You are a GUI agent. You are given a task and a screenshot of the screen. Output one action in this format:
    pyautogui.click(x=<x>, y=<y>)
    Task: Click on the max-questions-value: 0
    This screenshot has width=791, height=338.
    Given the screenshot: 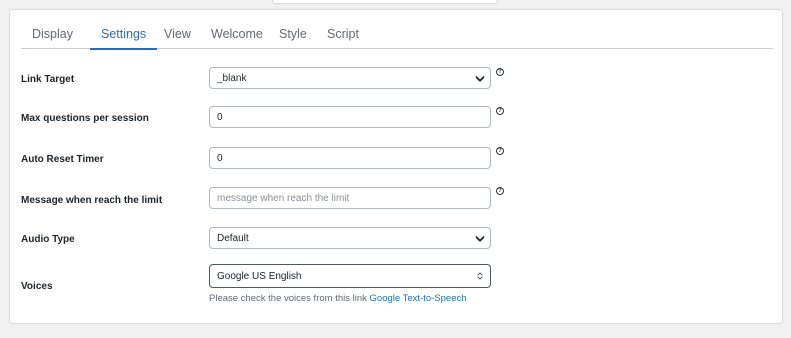 What is the action you would take?
    pyautogui.click(x=220, y=117)
    